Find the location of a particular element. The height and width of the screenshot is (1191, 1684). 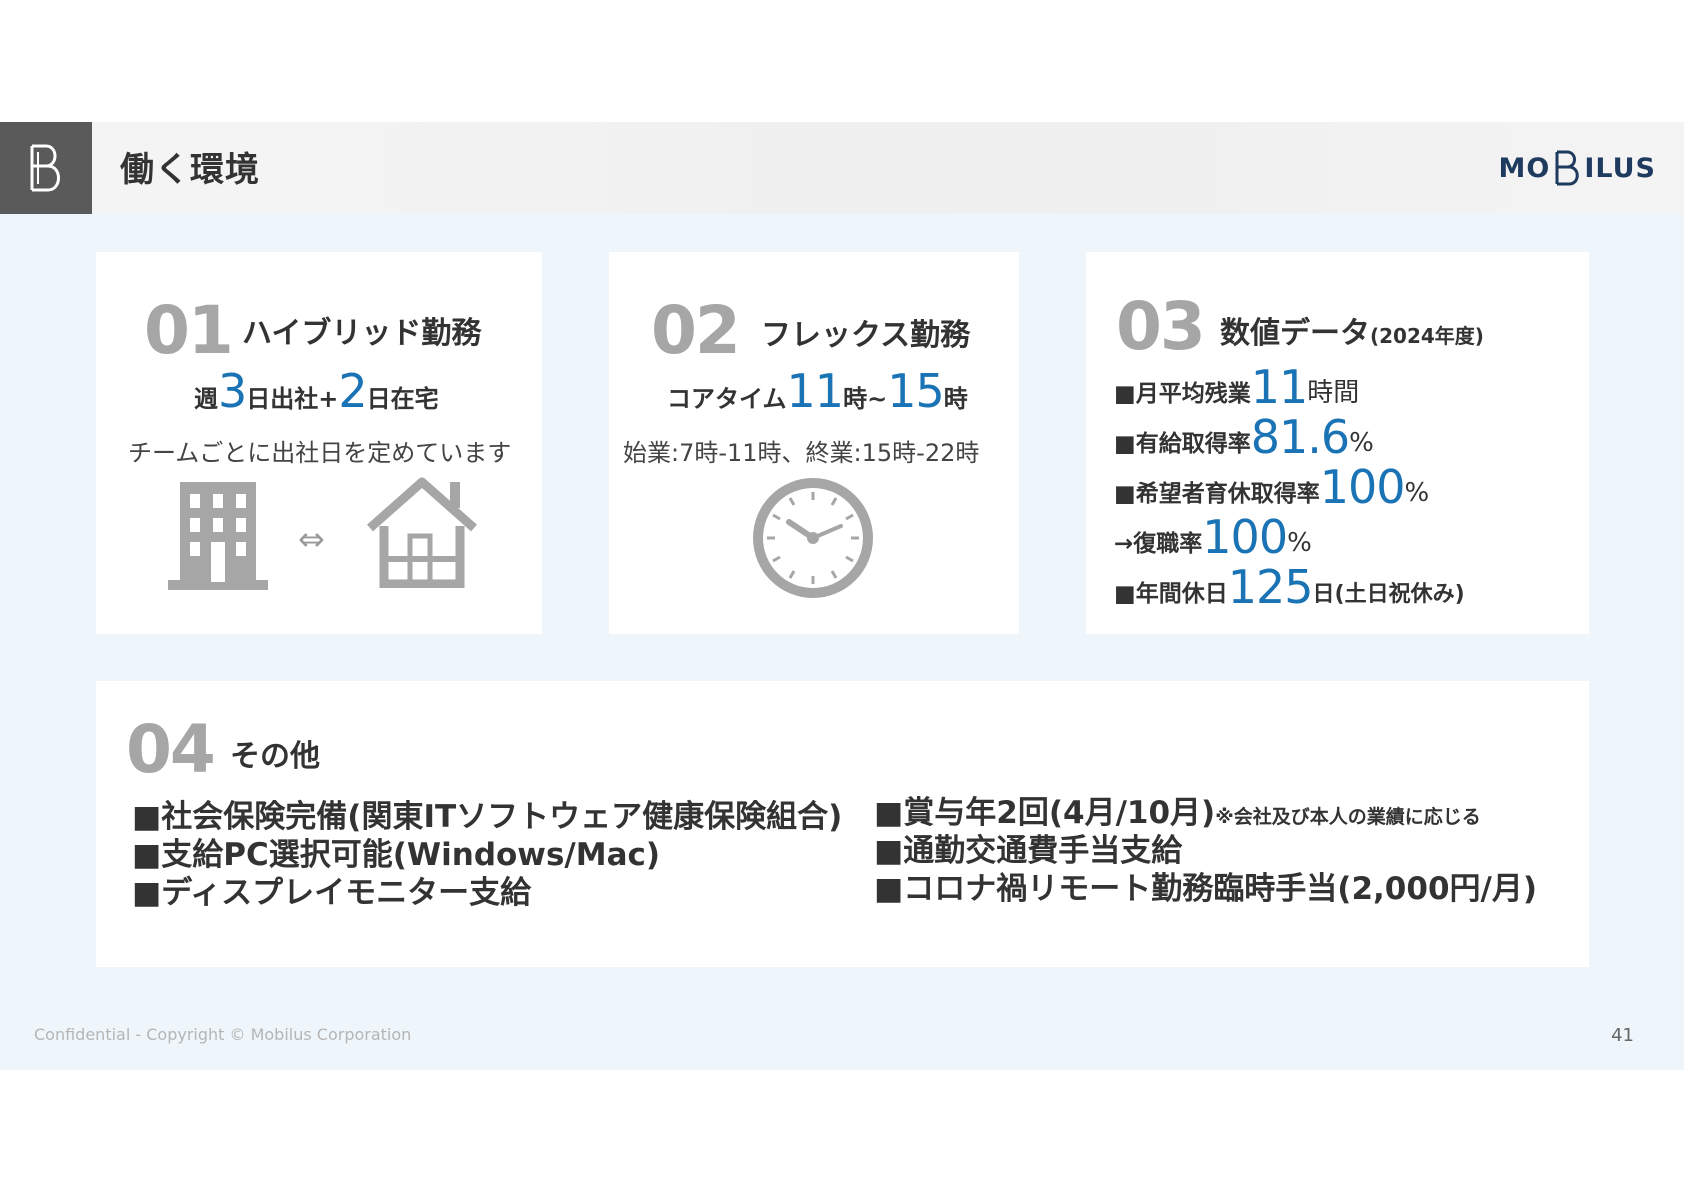

brand-text-post: ILUS is located at coordinates (1620, 168).